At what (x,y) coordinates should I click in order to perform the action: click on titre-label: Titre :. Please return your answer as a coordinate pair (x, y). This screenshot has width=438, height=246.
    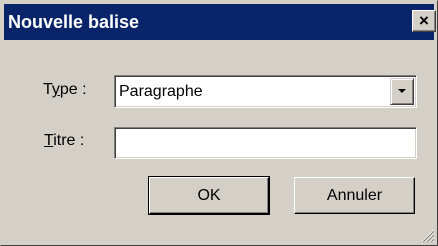
    Looking at the image, I should click on (64, 140).